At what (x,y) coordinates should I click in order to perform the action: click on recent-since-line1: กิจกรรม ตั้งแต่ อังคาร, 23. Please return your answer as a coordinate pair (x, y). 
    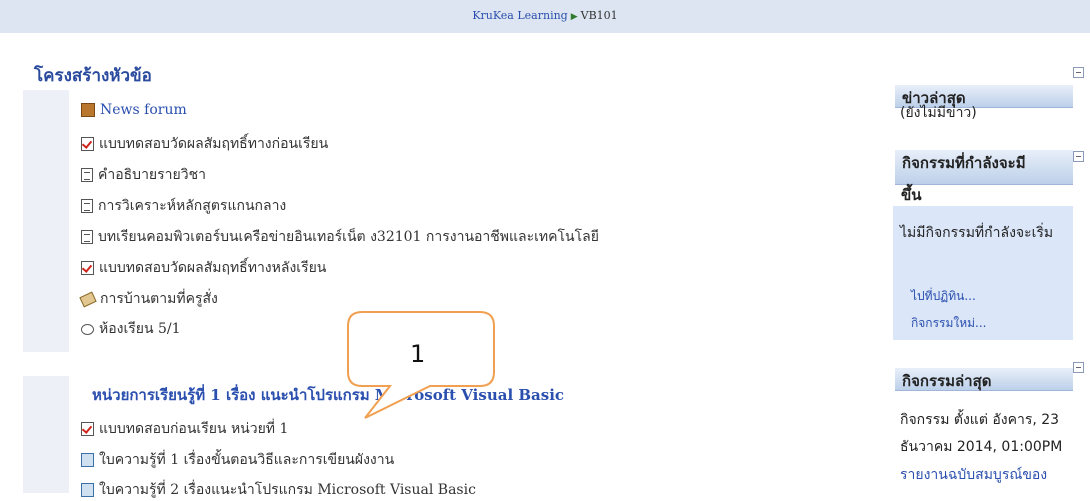
    Looking at the image, I should click on (980, 420).